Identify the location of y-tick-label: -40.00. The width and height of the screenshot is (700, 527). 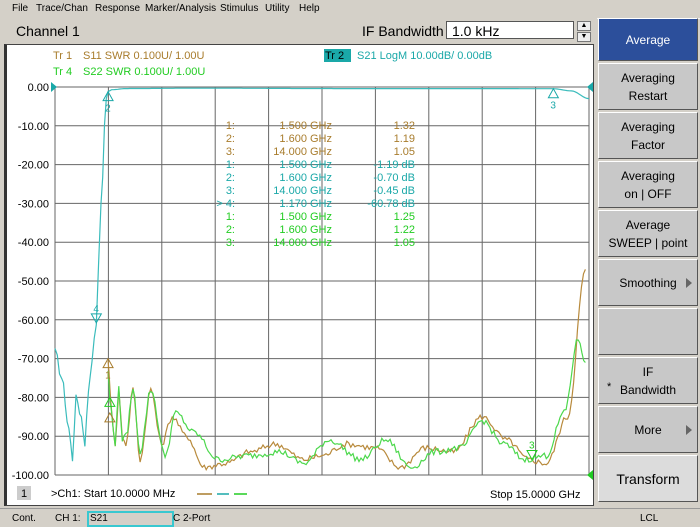
(33, 243).